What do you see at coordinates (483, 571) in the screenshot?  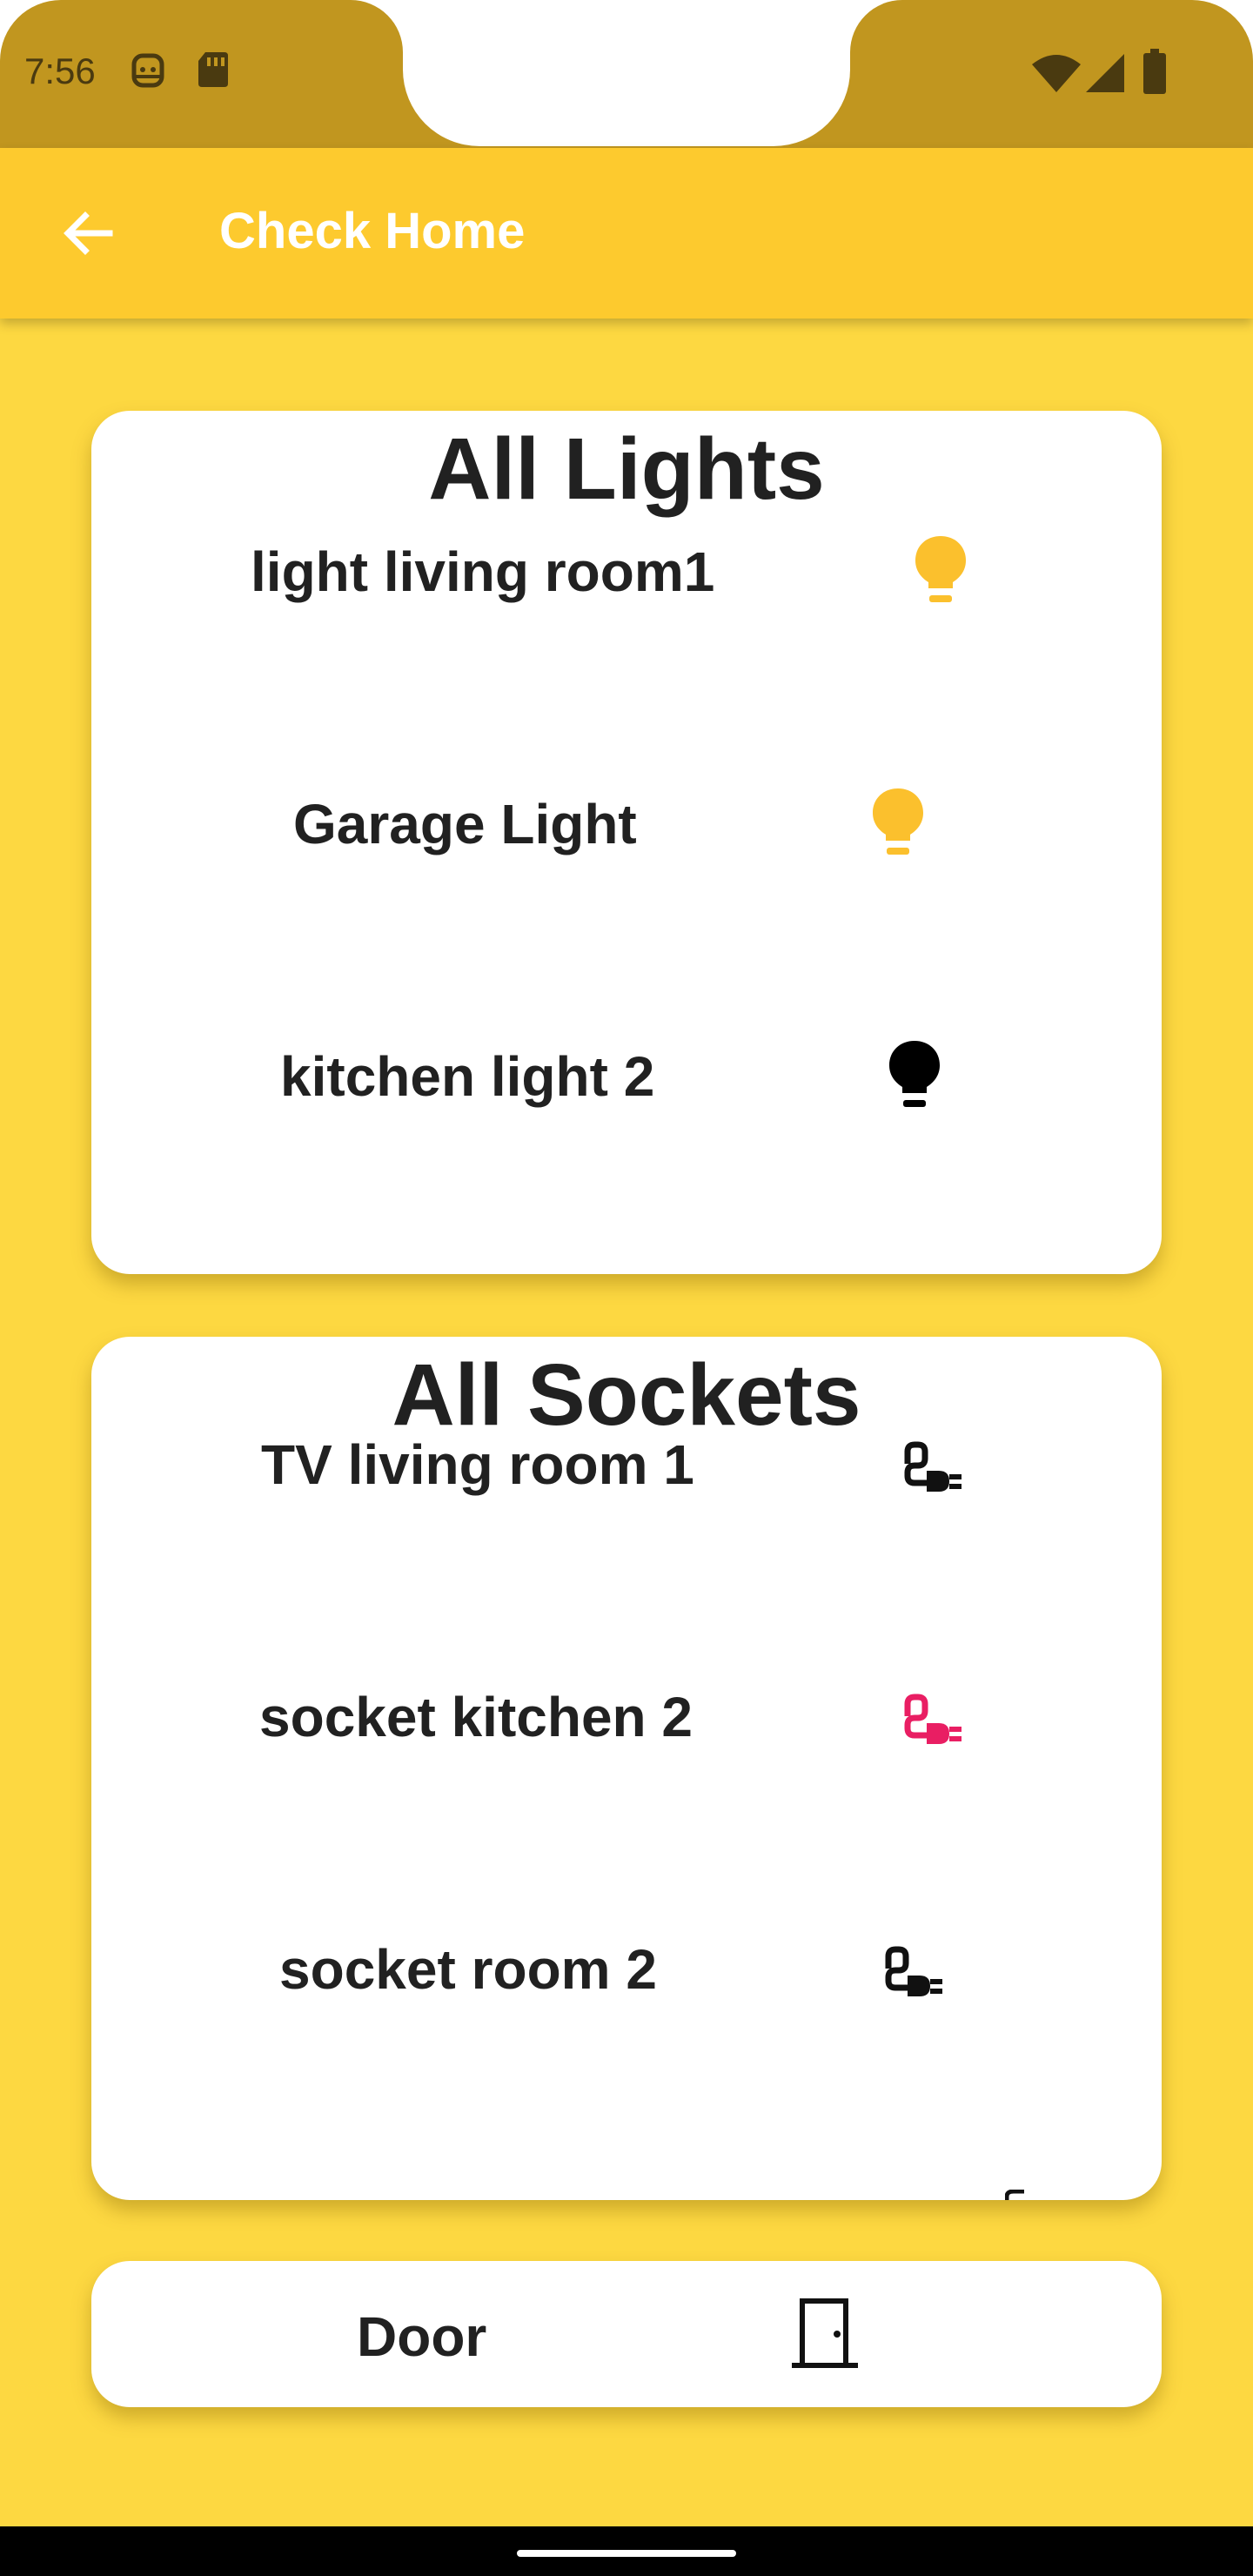 I see `light-item-label: light living room1` at bounding box center [483, 571].